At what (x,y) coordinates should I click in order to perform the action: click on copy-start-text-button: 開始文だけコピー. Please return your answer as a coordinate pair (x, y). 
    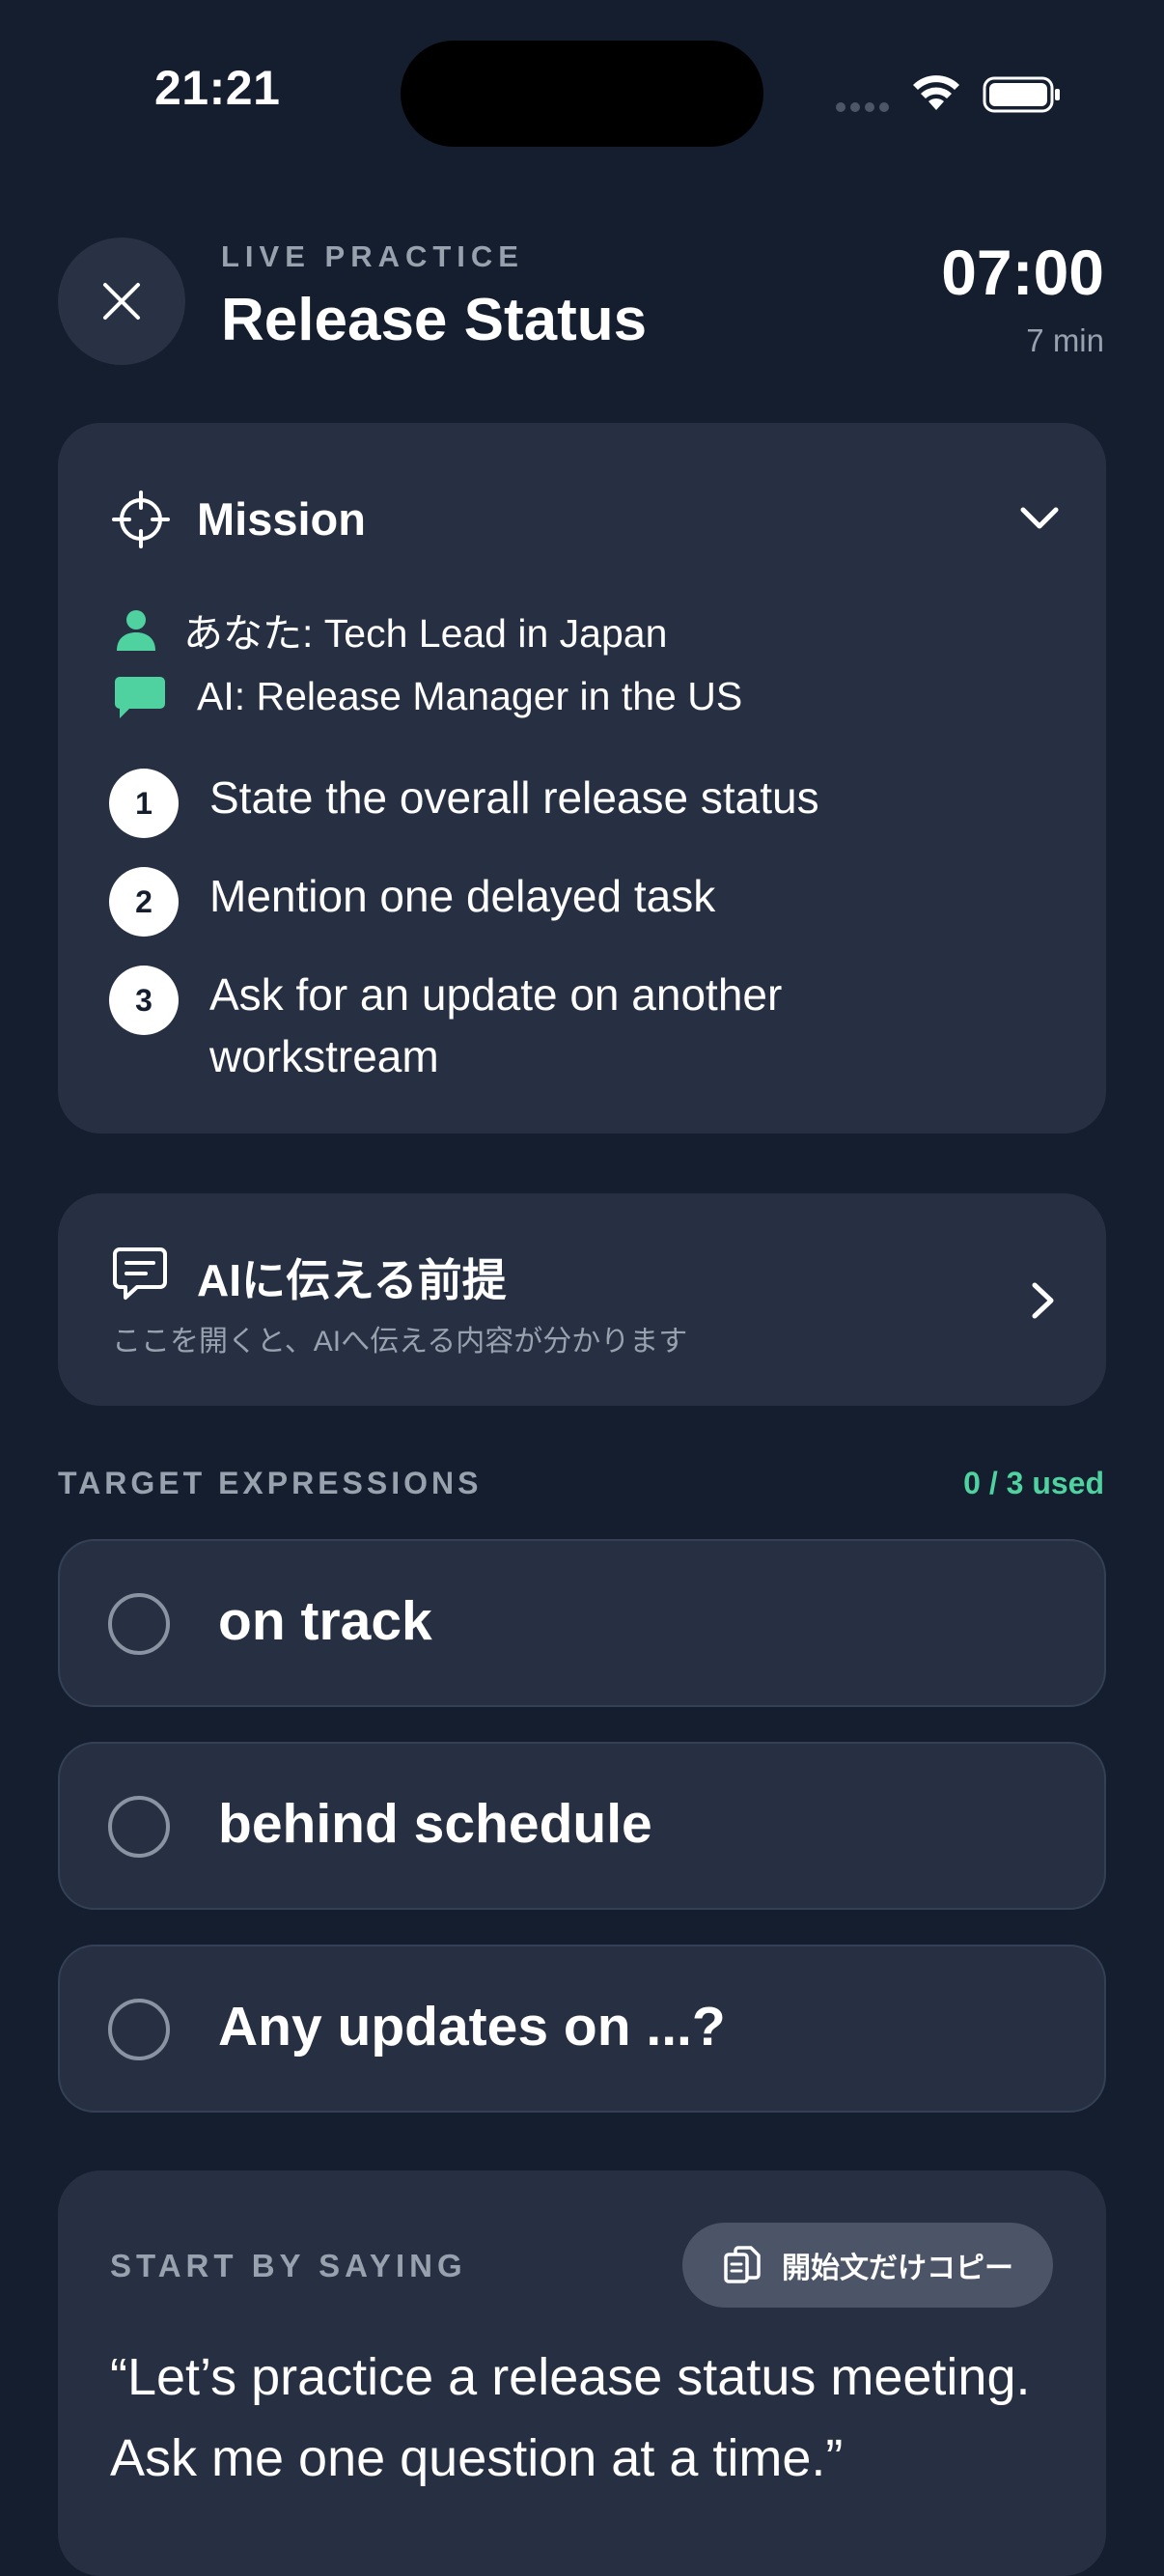
    Looking at the image, I should click on (868, 2266).